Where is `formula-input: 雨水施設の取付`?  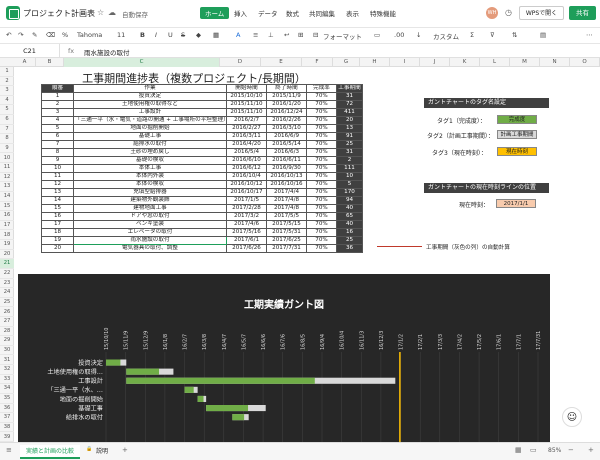 formula-input: 雨水施設の取付 is located at coordinates (107, 52).